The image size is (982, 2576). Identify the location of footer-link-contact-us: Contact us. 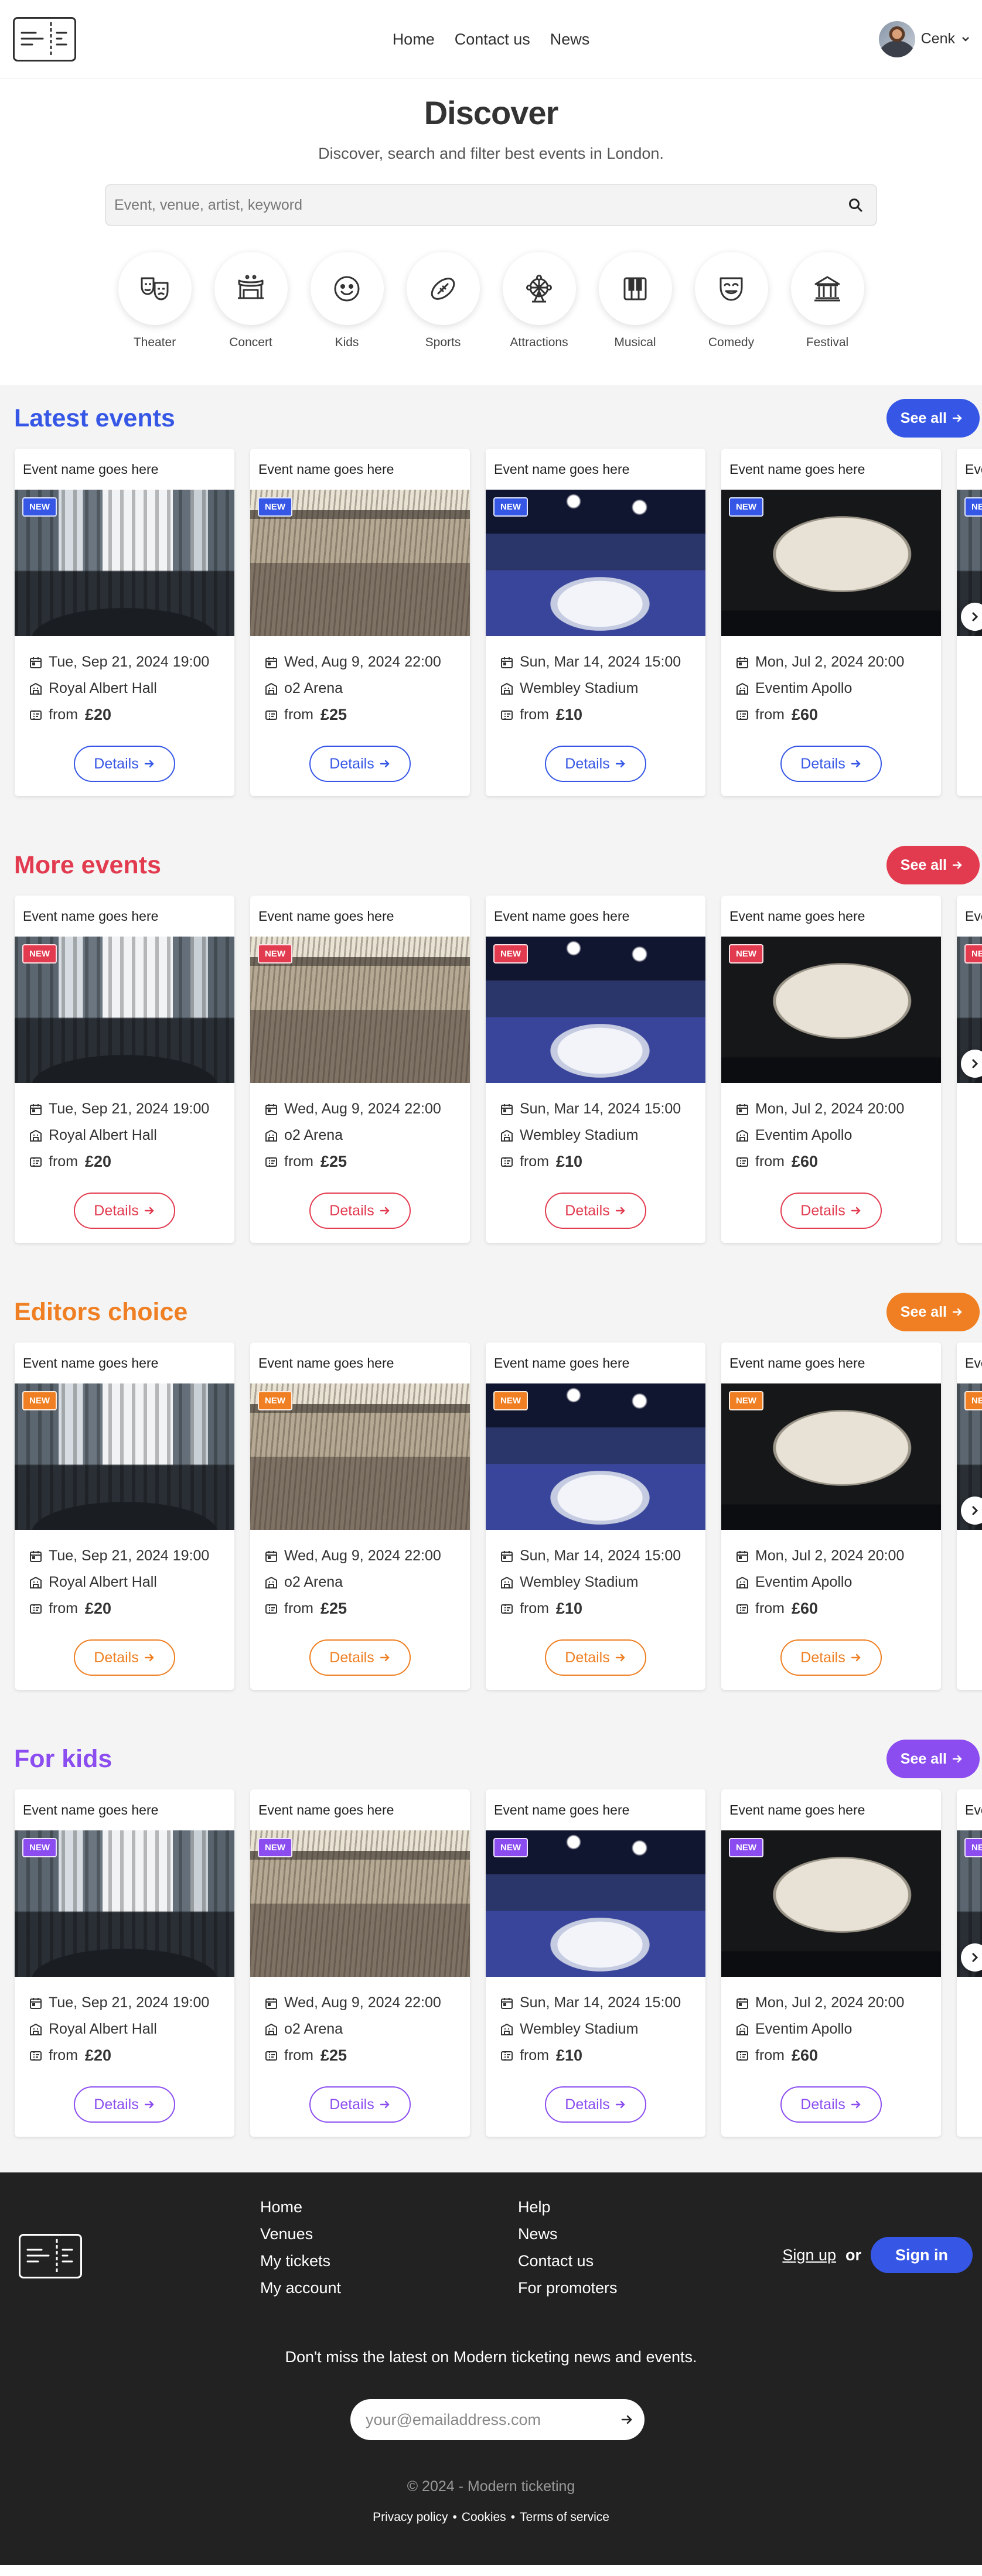
(568, 2261).